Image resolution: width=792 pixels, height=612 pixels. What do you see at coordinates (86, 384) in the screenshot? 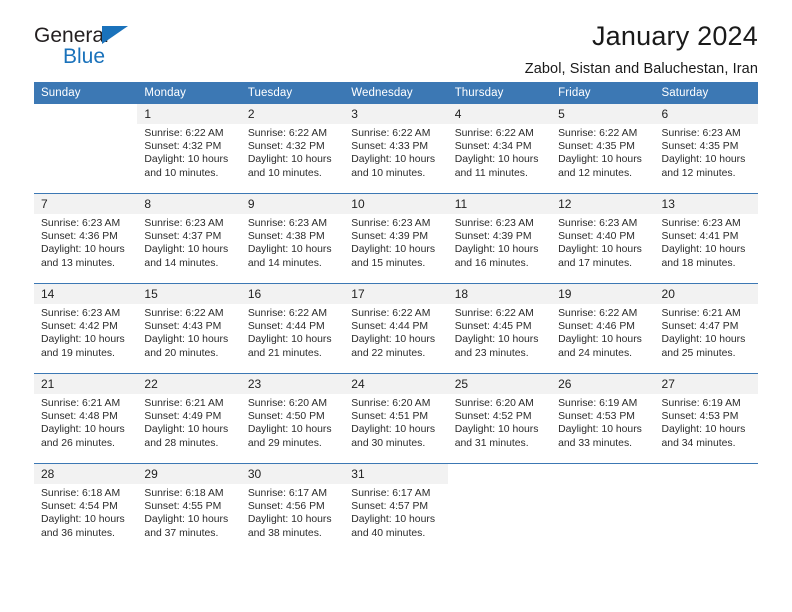
I see `day-number: 21` at bounding box center [86, 384].